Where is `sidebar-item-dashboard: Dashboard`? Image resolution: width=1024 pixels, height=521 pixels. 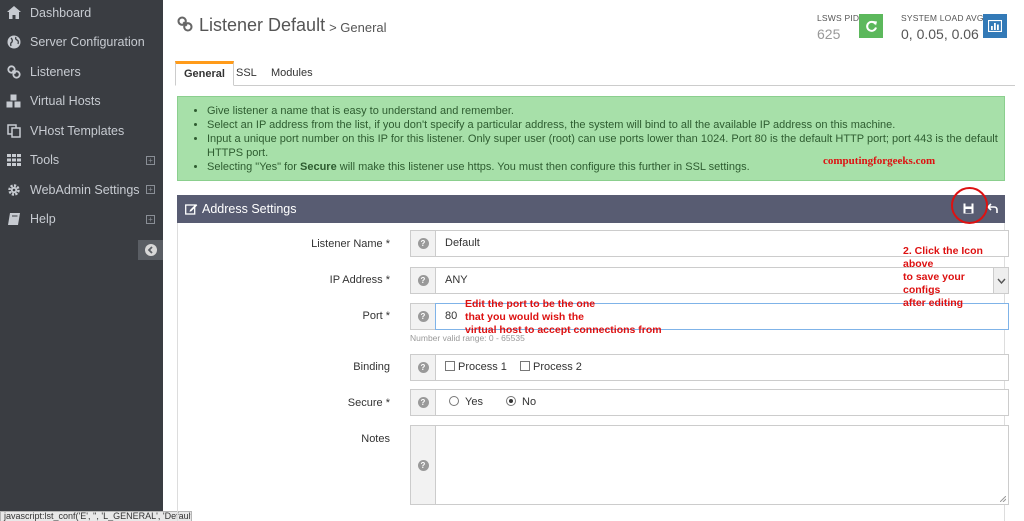
sidebar-item-dashboard: Dashboard is located at coordinates (81, 14).